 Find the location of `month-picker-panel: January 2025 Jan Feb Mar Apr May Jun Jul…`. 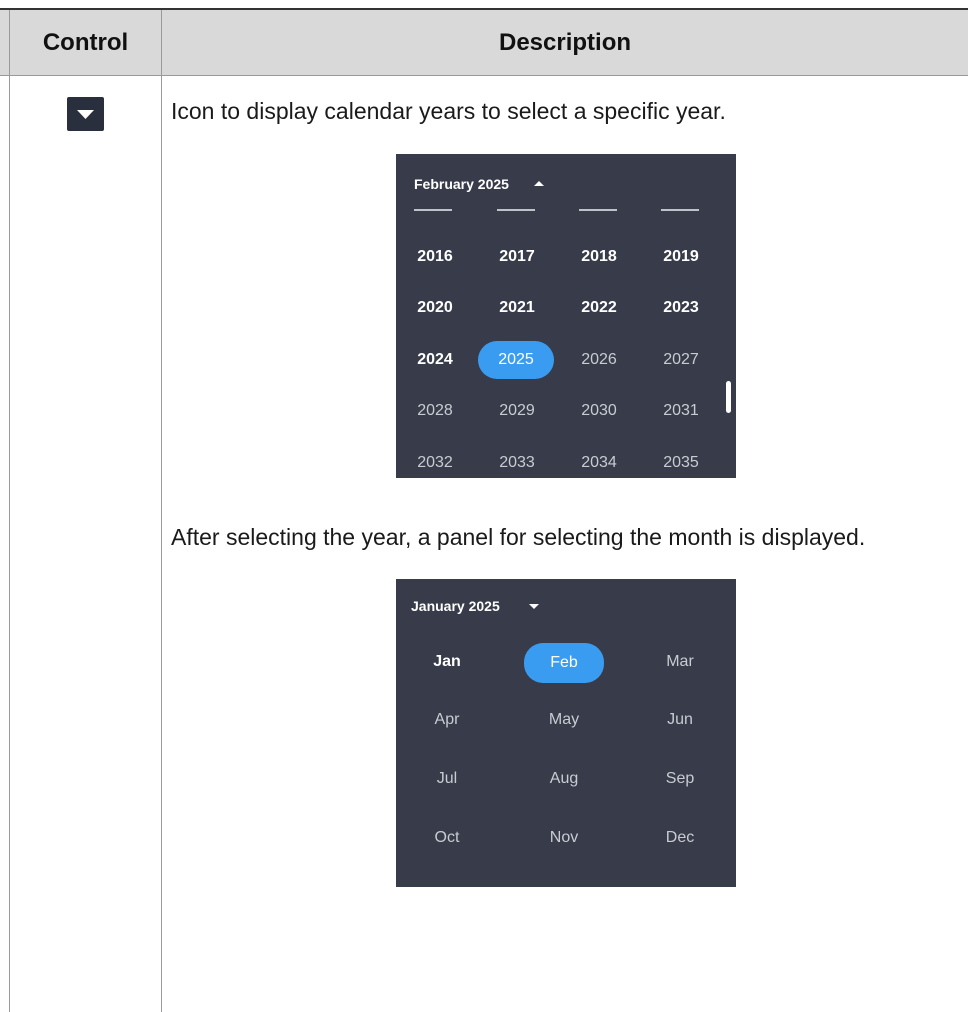

month-picker-panel: January 2025 Jan Feb Mar Apr May Jun Jul… is located at coordinates (566, 733).